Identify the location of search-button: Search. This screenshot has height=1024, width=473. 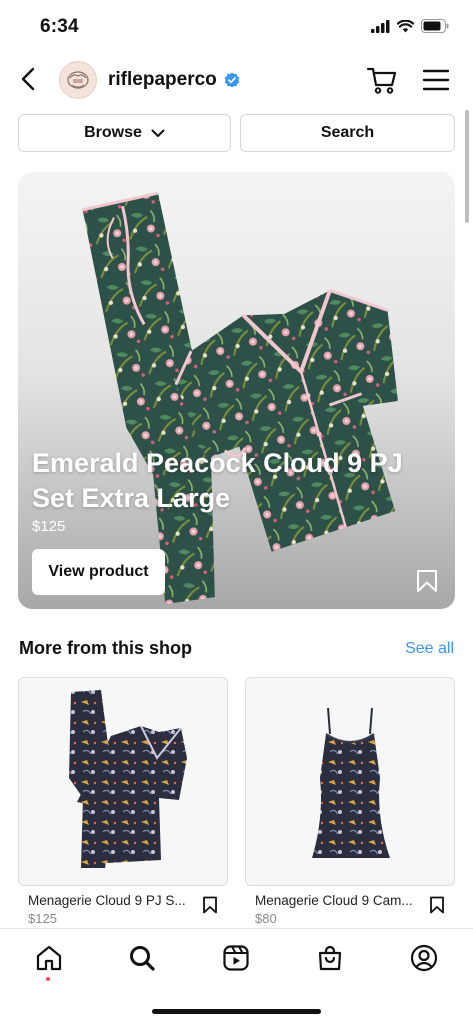
(347, 133).